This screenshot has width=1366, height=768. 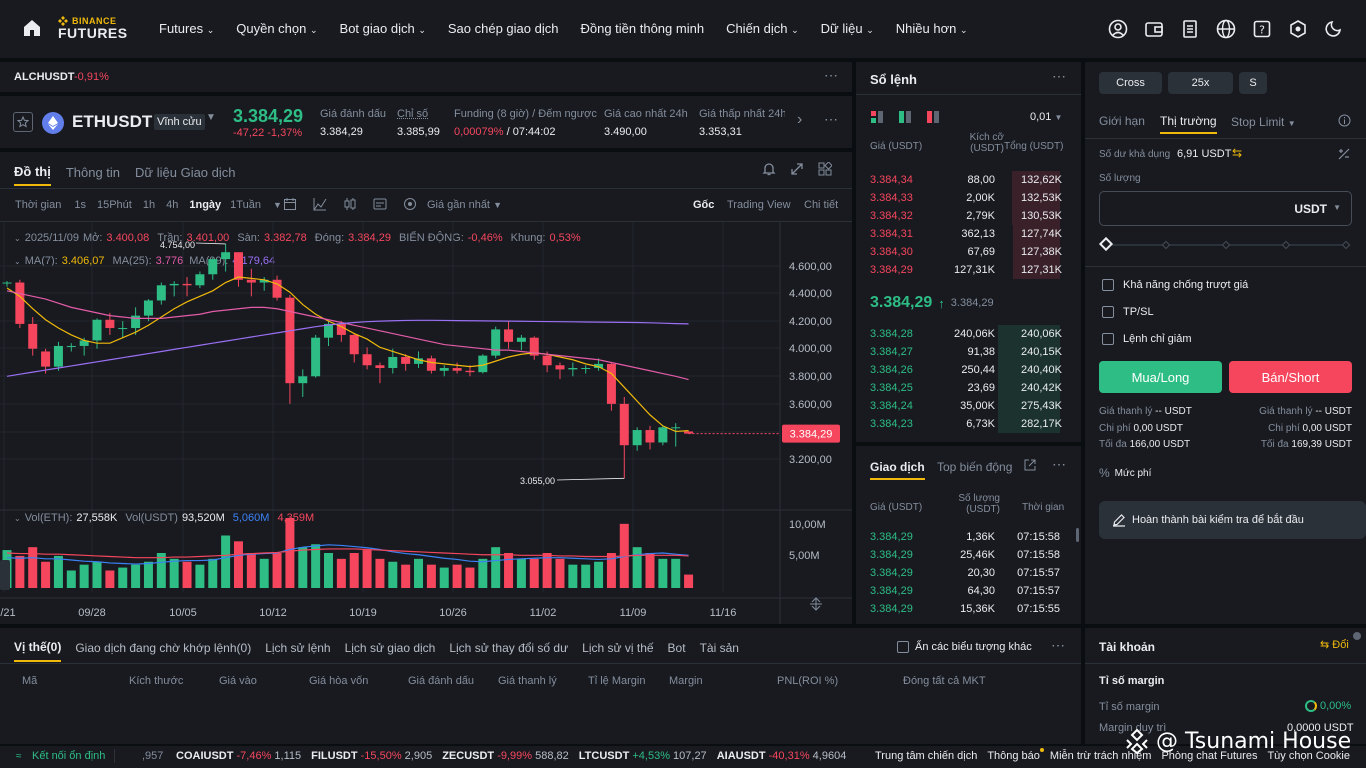 I want to click on collapse-icon: ⌄, so click(x=17, y=518).